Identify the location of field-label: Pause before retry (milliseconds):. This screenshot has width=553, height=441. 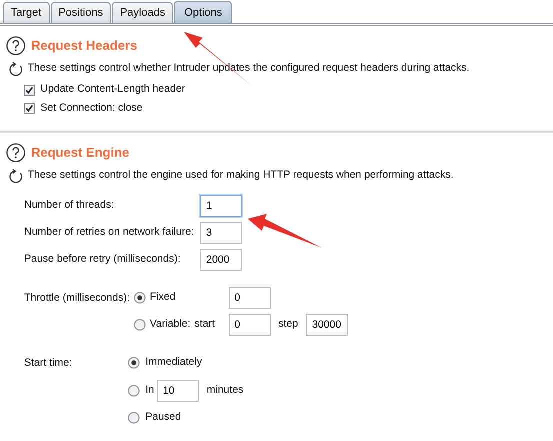
(103, 260).